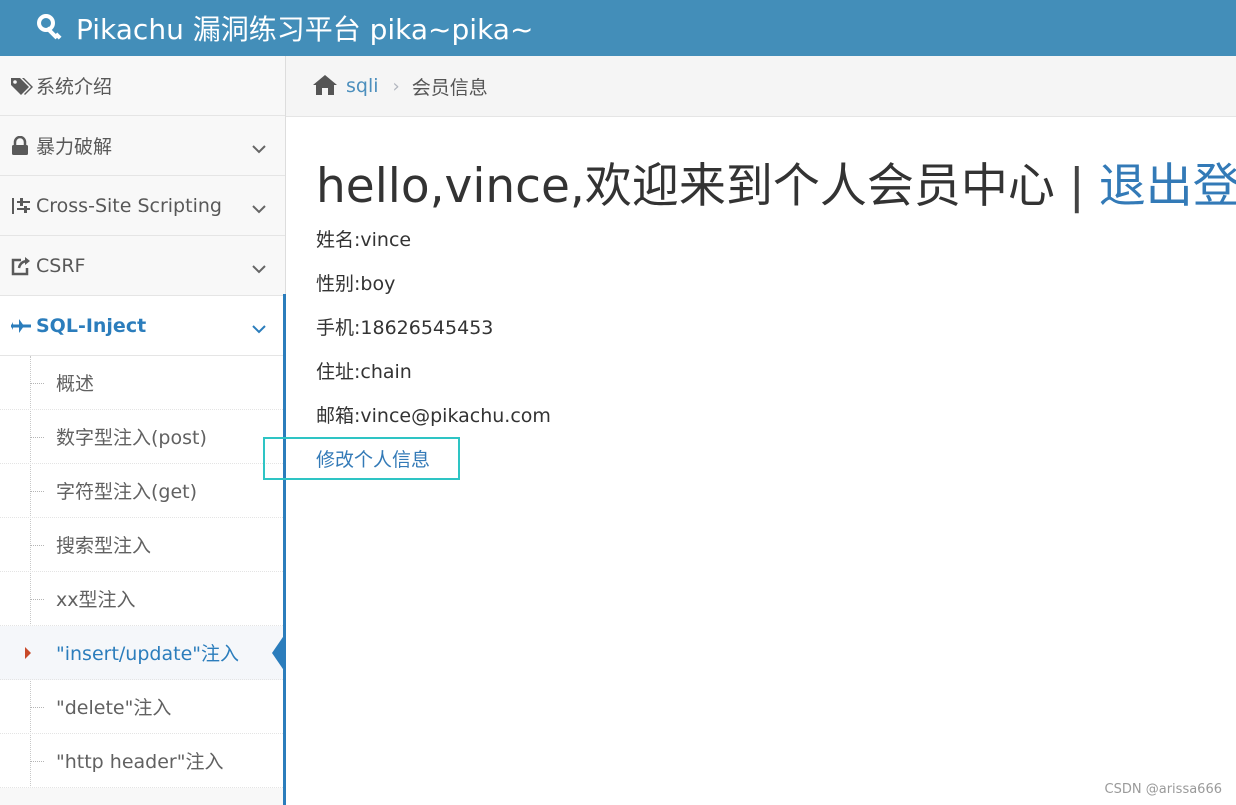 The height and width of the screenshot is (805, 1236). I want to click on submenu-item-delete: "delete"注入, so click(142, 707).